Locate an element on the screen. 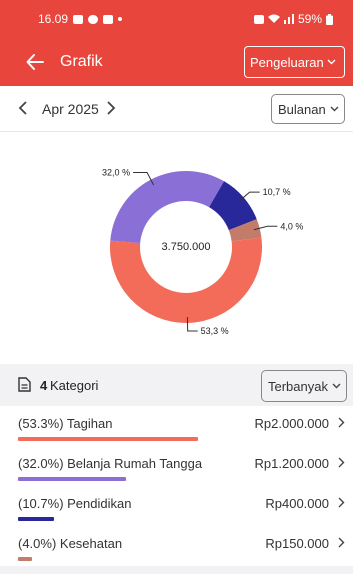 The image size is (353, 574). signal-icon is located at coordinates (288, 19).